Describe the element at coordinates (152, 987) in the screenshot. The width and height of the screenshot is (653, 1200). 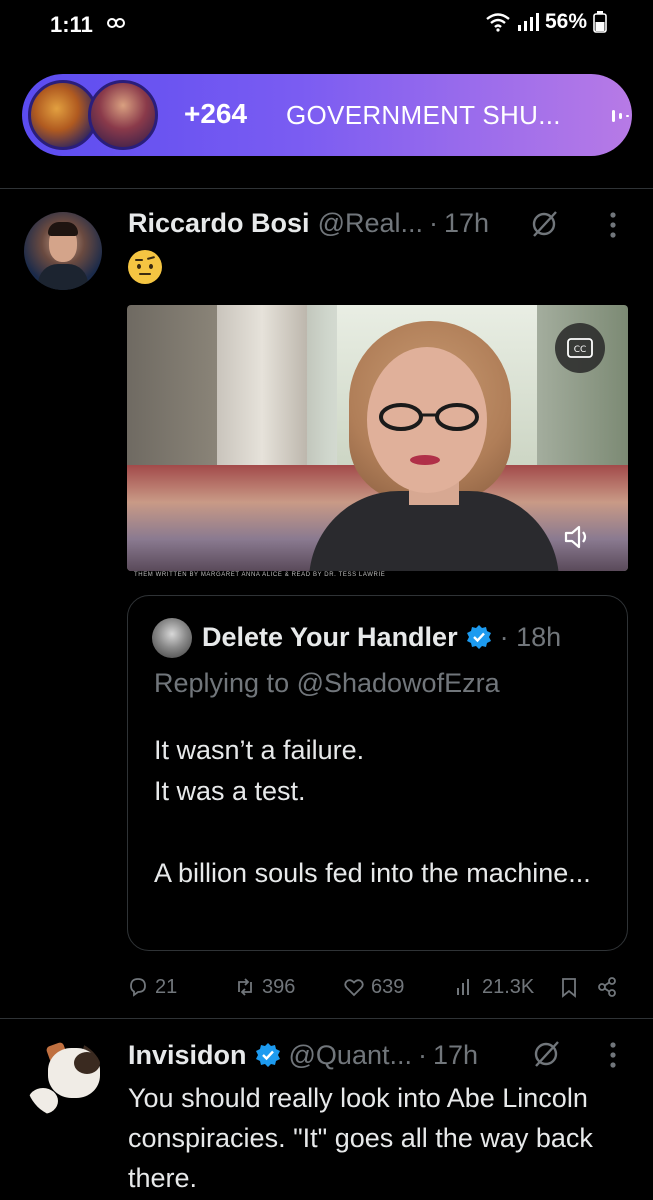
I see `reply-button: 21` at that location.